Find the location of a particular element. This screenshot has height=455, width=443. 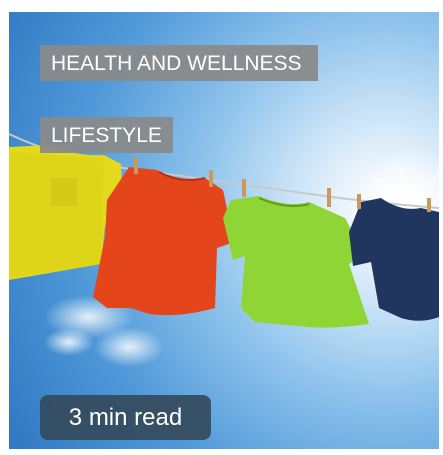

read-time-badge: 3 min read is located at coordinates (125, 417).